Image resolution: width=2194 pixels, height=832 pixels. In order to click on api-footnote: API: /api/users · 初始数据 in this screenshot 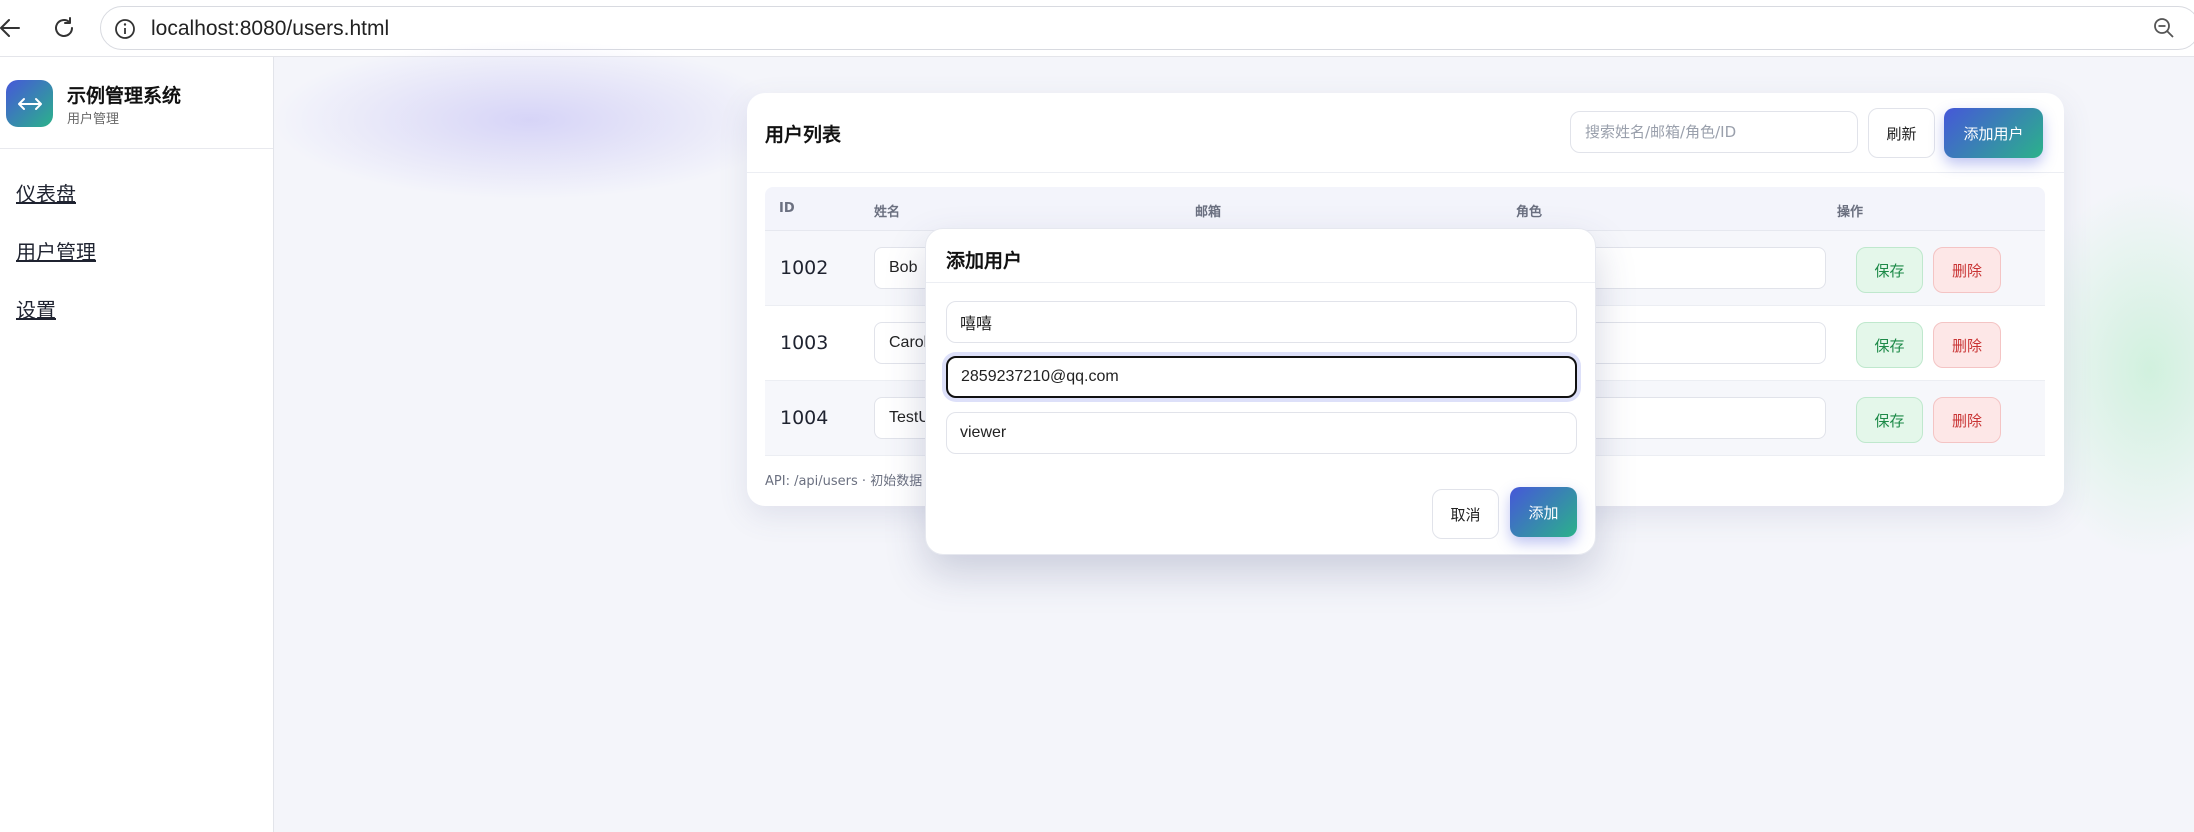, I will do `click(844, 481)`.